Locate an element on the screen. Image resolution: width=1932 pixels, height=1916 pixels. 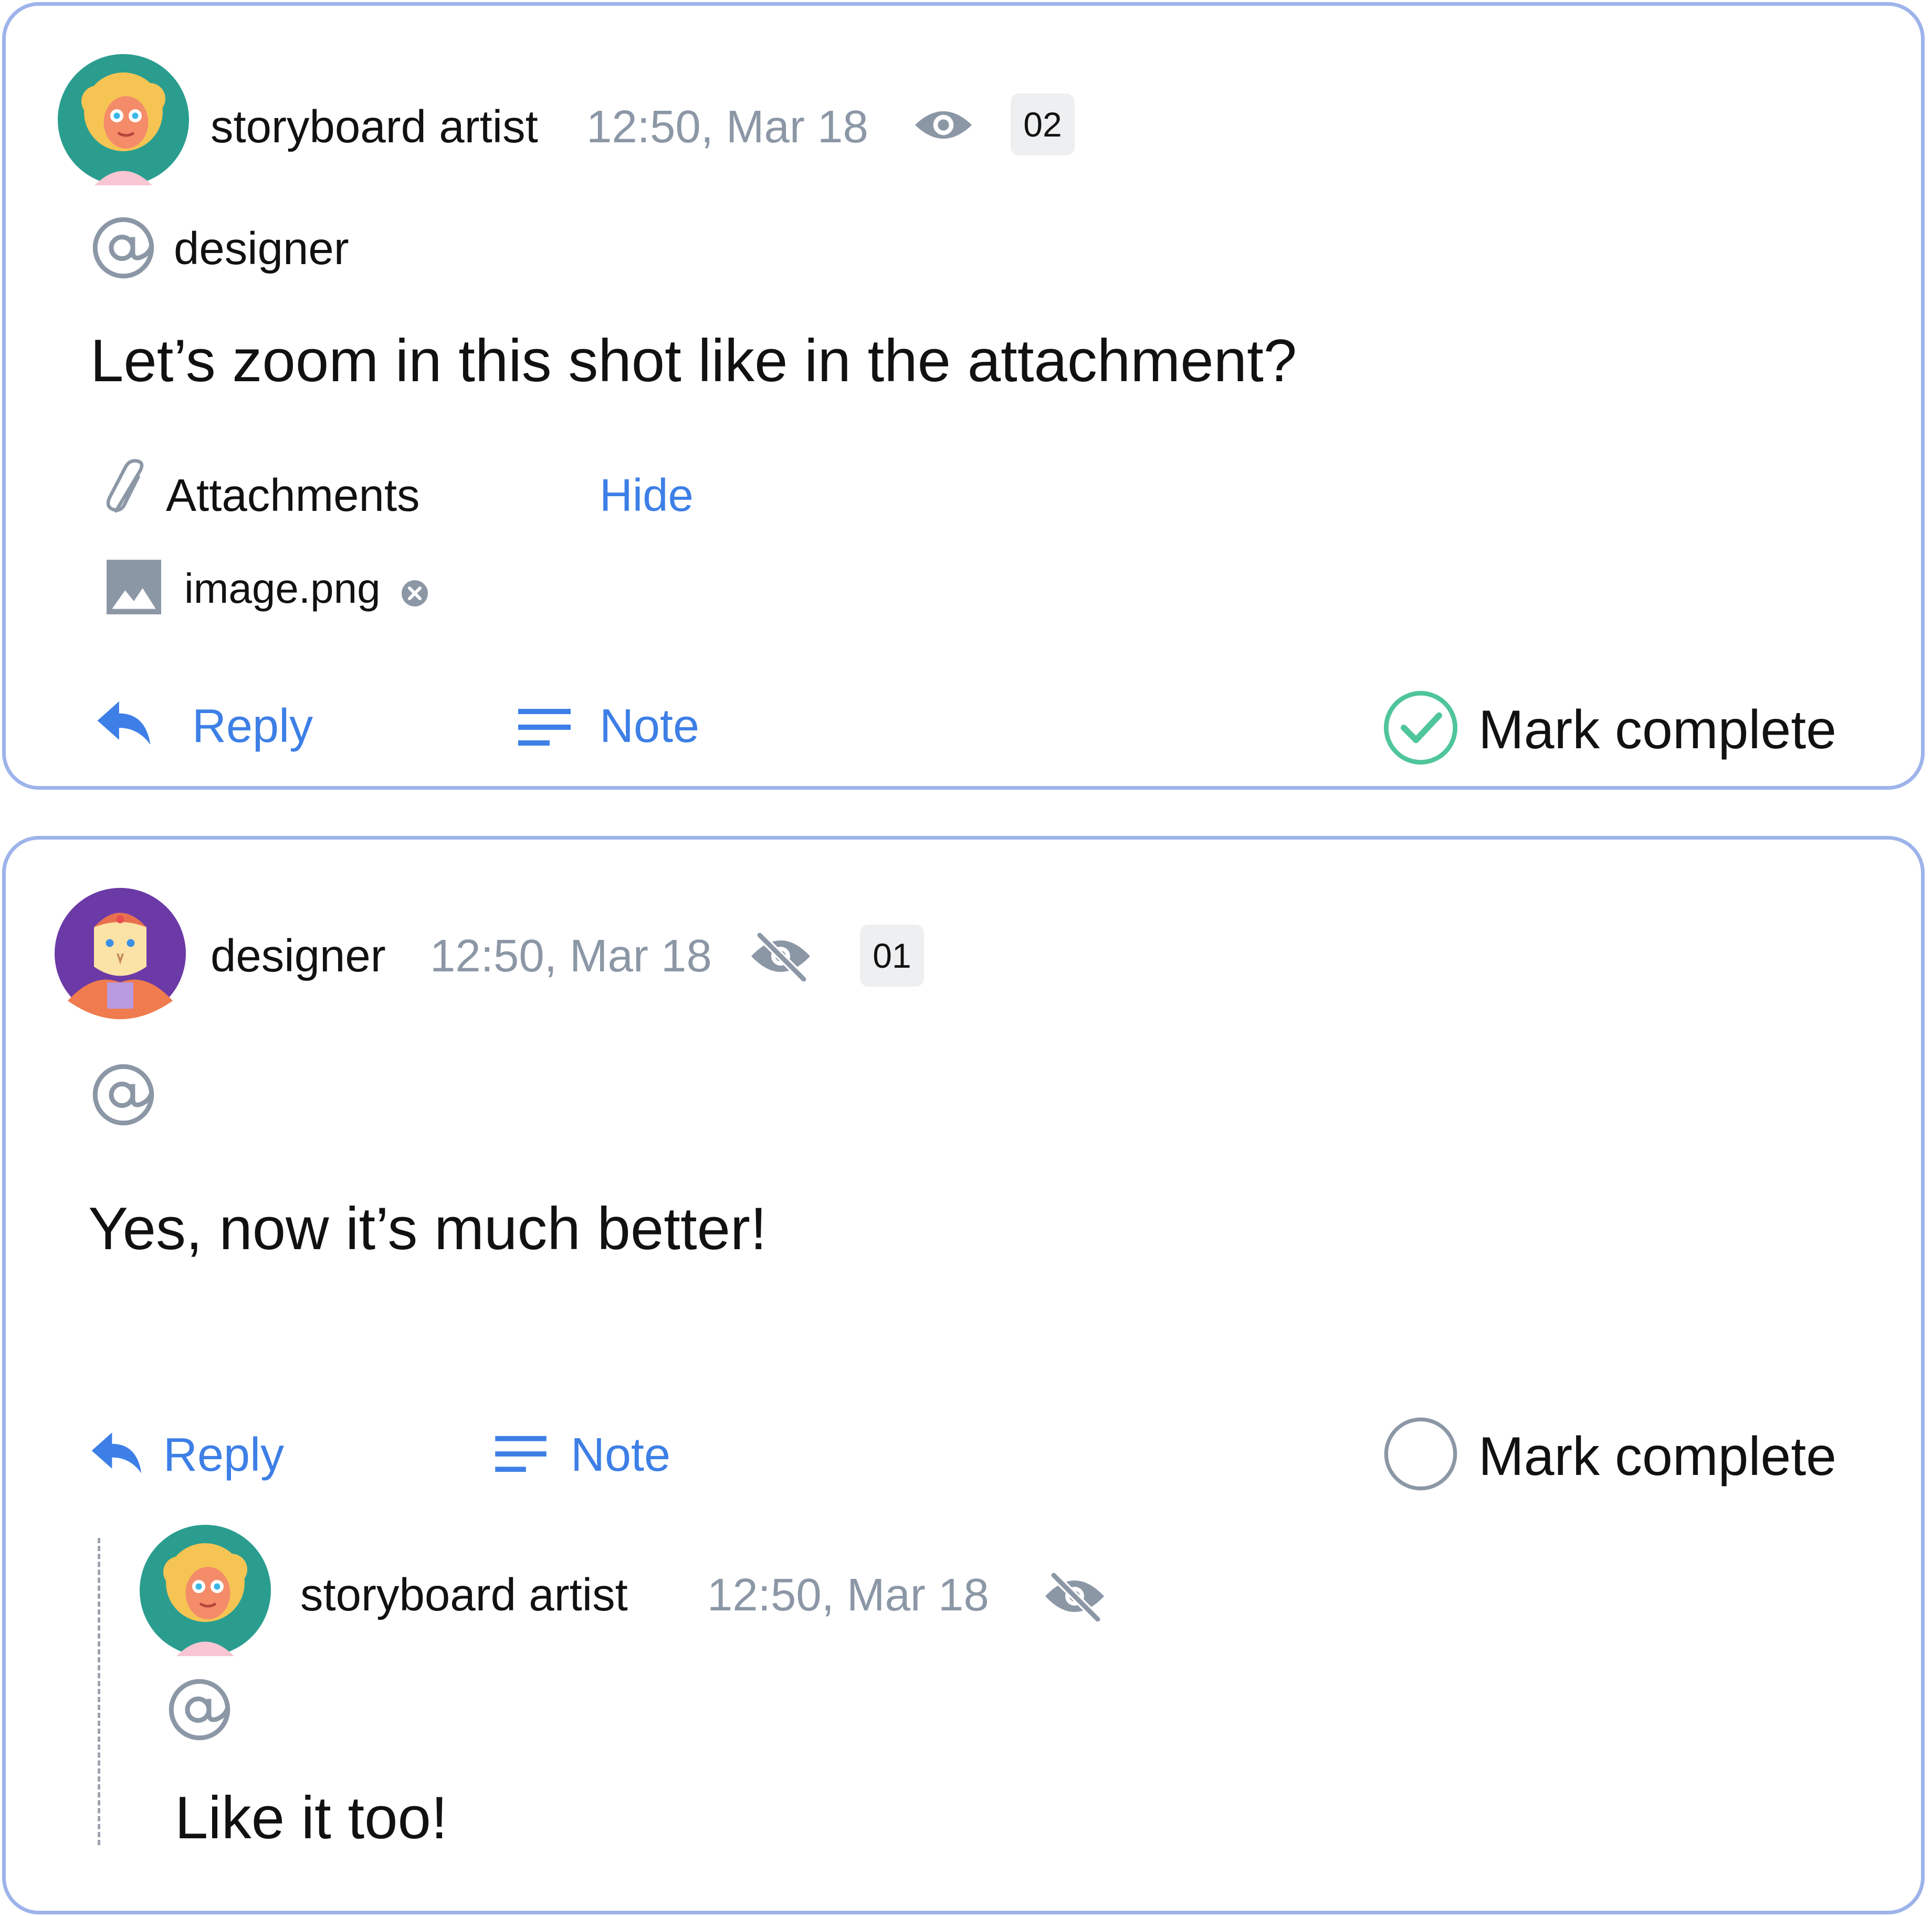
comment-message: Yes, now it’s much better! is located at coordinates (427, 1229).